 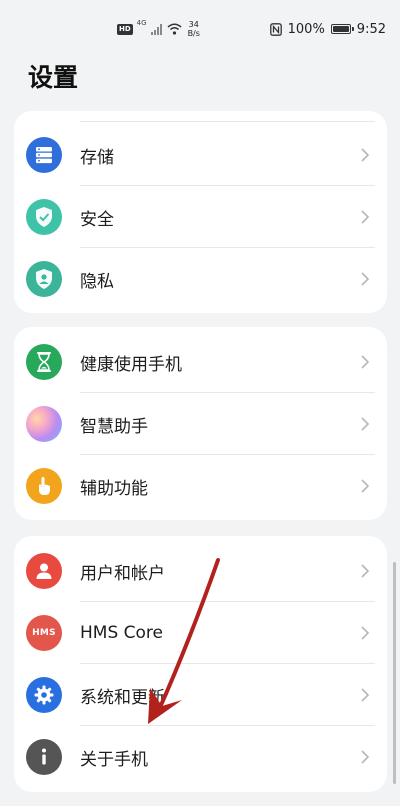 What do you see at coordinates (200, 757) in the screenshot?
I see `settings-item-about-phone: 关于手机` at bounding box center [200, 757].